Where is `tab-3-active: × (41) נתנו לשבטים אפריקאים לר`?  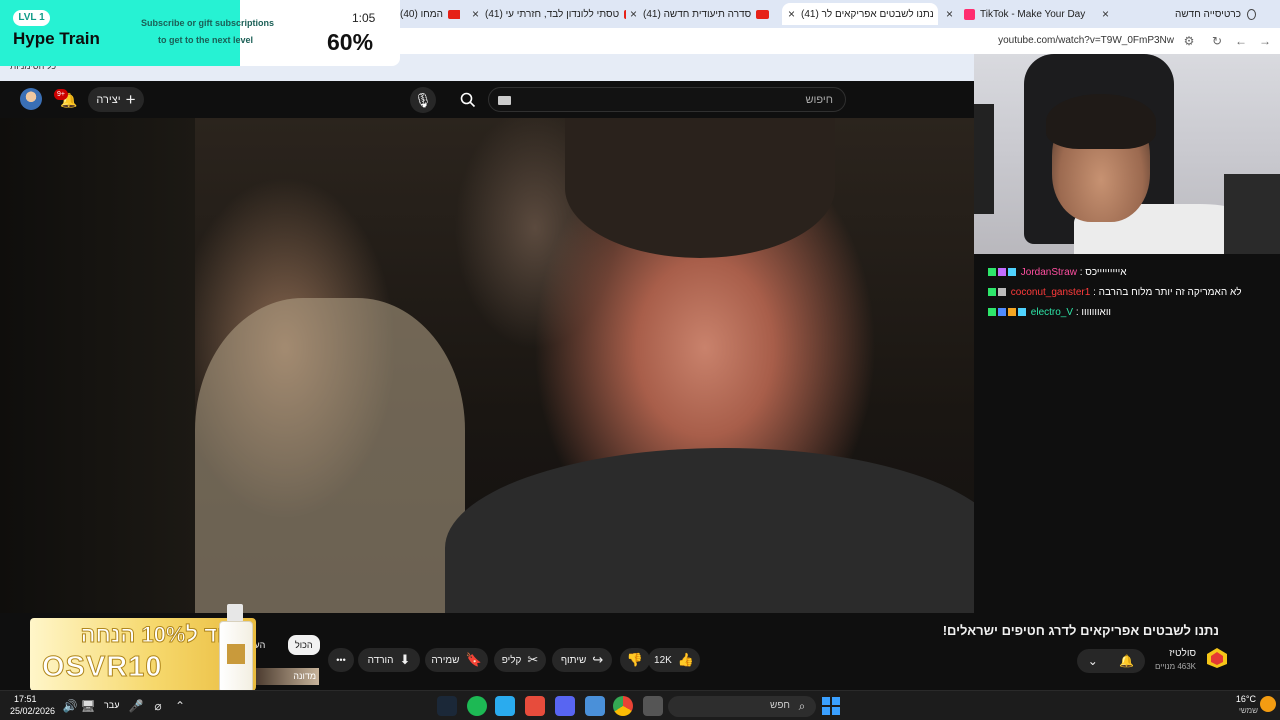 tab-3-active: × (41) נתנו לשבטים אפריקאים לר is located at coordinates (860, 14).